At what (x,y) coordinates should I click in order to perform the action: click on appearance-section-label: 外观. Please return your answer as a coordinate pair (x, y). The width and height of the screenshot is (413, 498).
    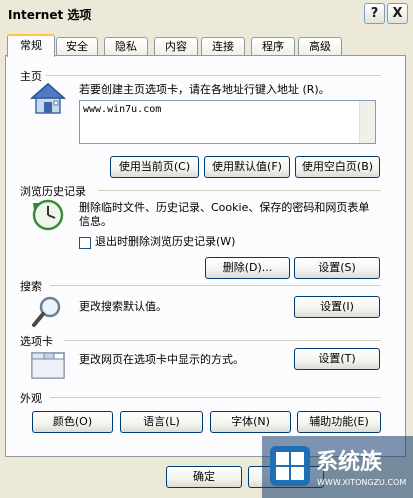
    Looking at the image, I should click on (33, 398).